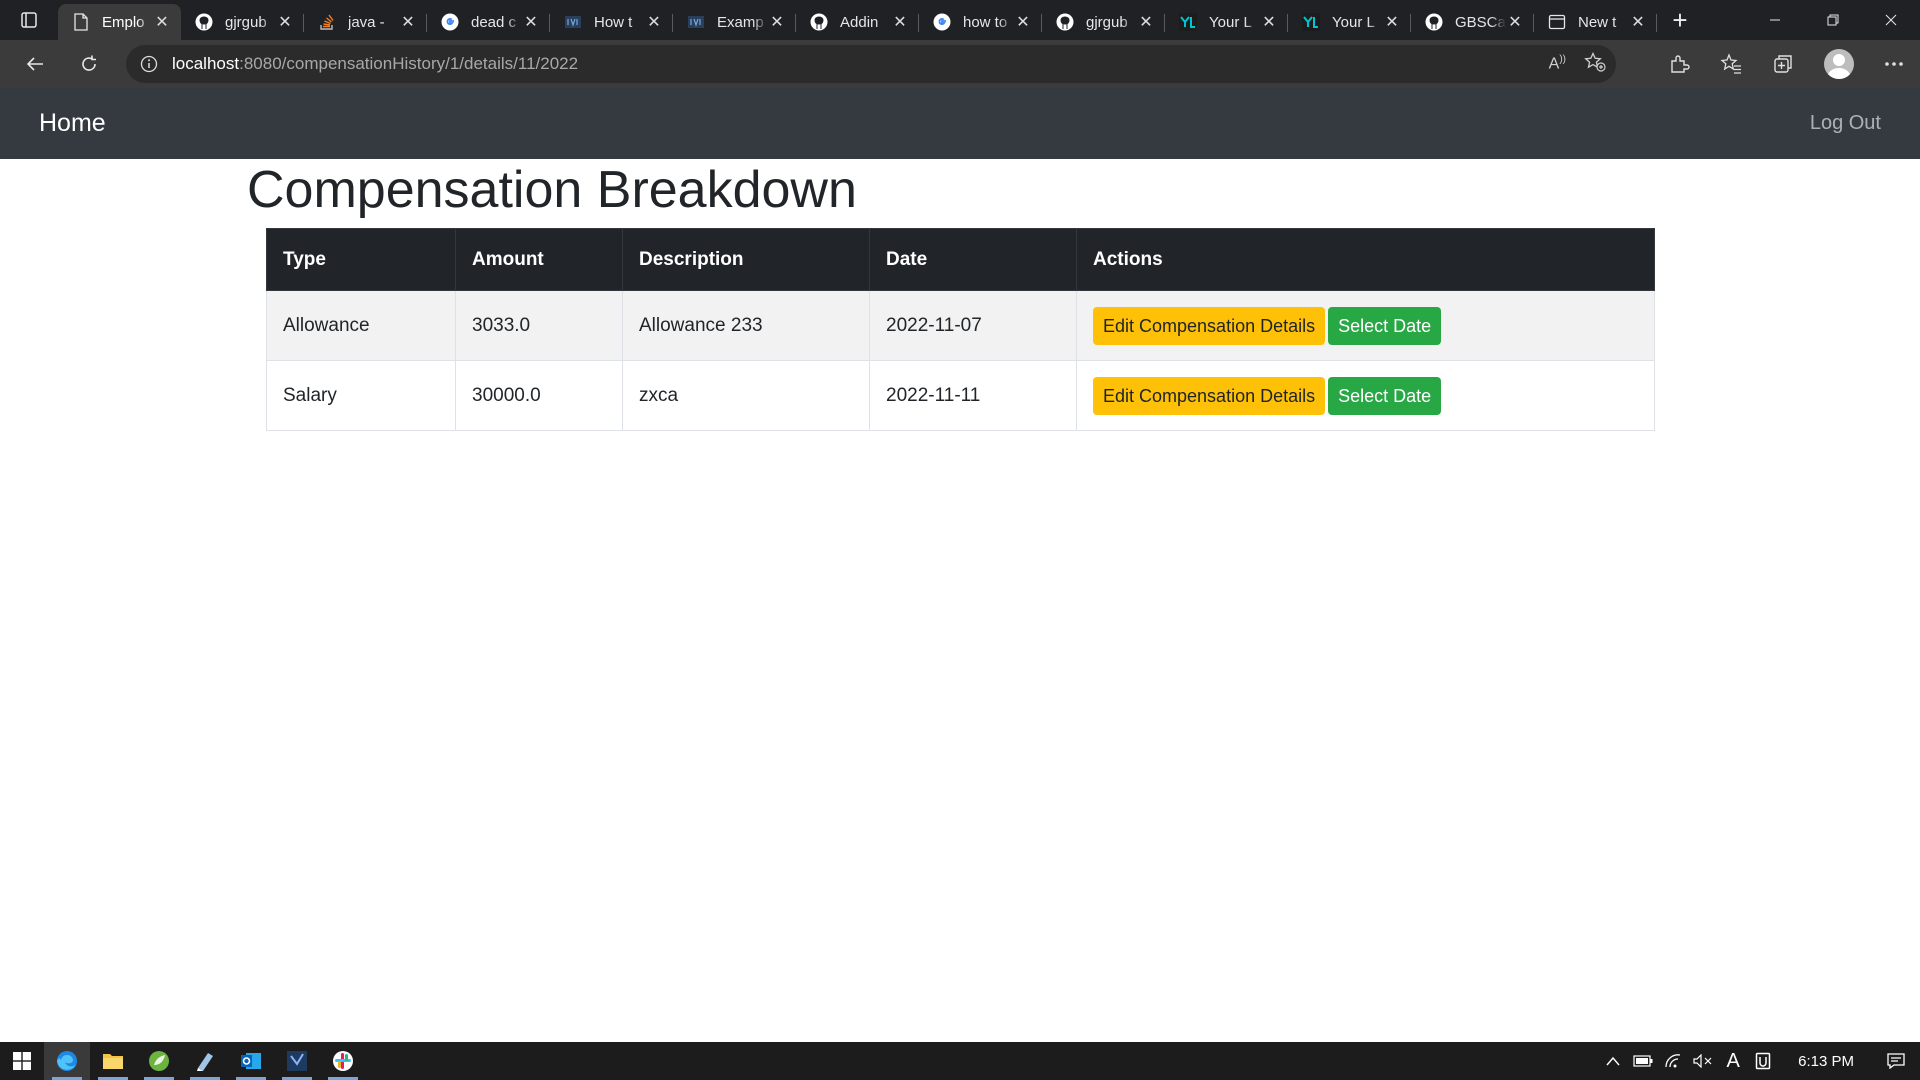 This screenshot has height=1080, width=1920. What do you see at coordinates (1557, 22) in the screenshot?
I see `newtab-icon` at bounding box center [1557, 22].